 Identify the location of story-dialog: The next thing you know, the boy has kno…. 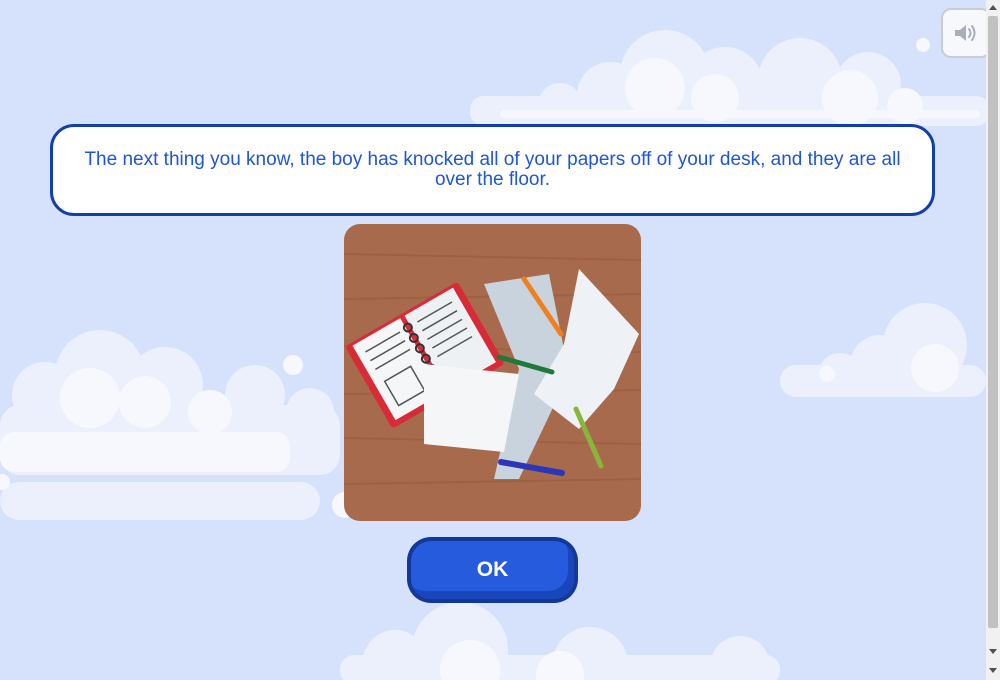
(492, 170).